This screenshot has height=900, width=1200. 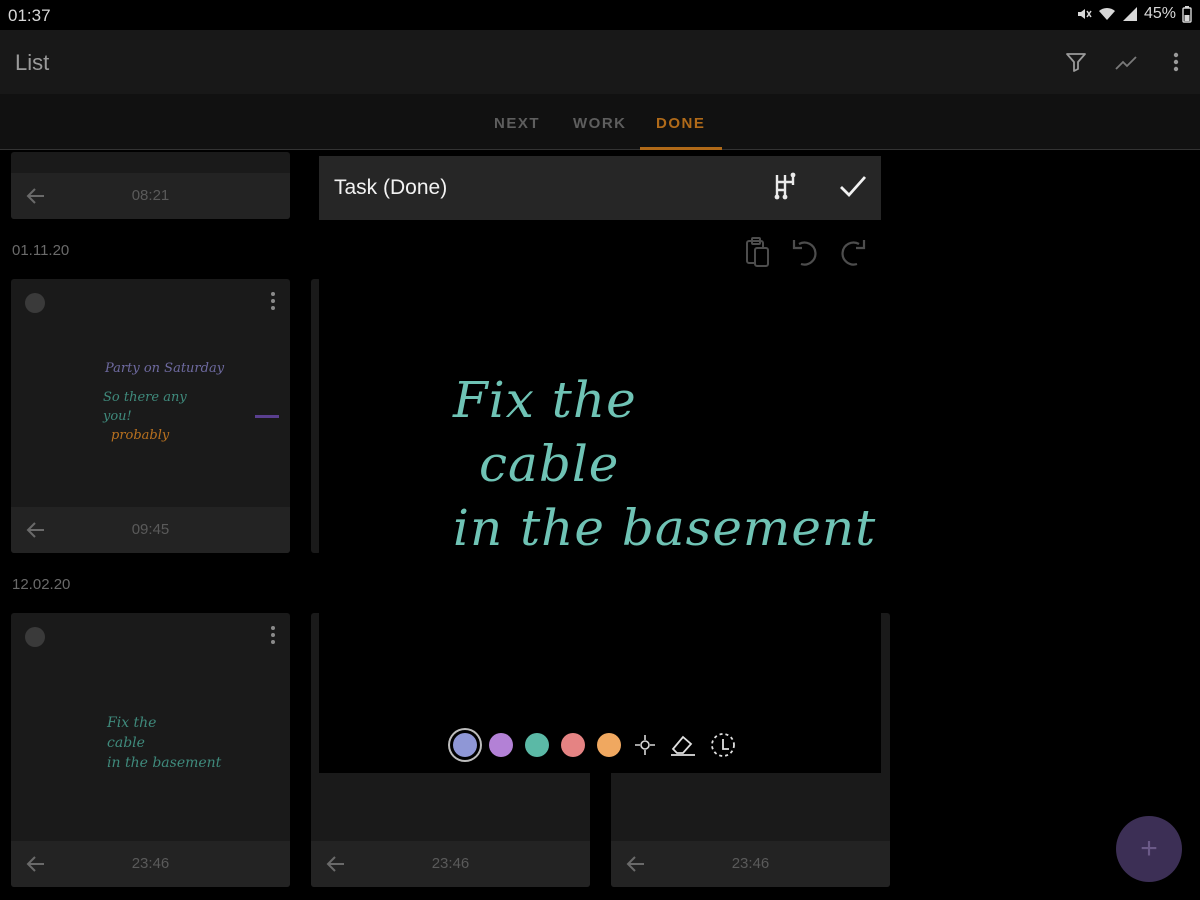 I want to click on trend-icon, so click(x=1126, y=63).